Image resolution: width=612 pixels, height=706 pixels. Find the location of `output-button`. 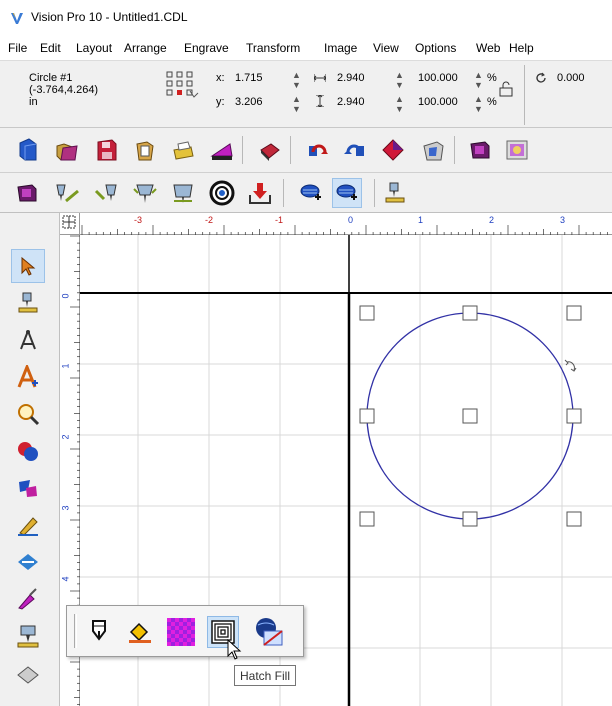

output-button is located at coordinates (481, 150).